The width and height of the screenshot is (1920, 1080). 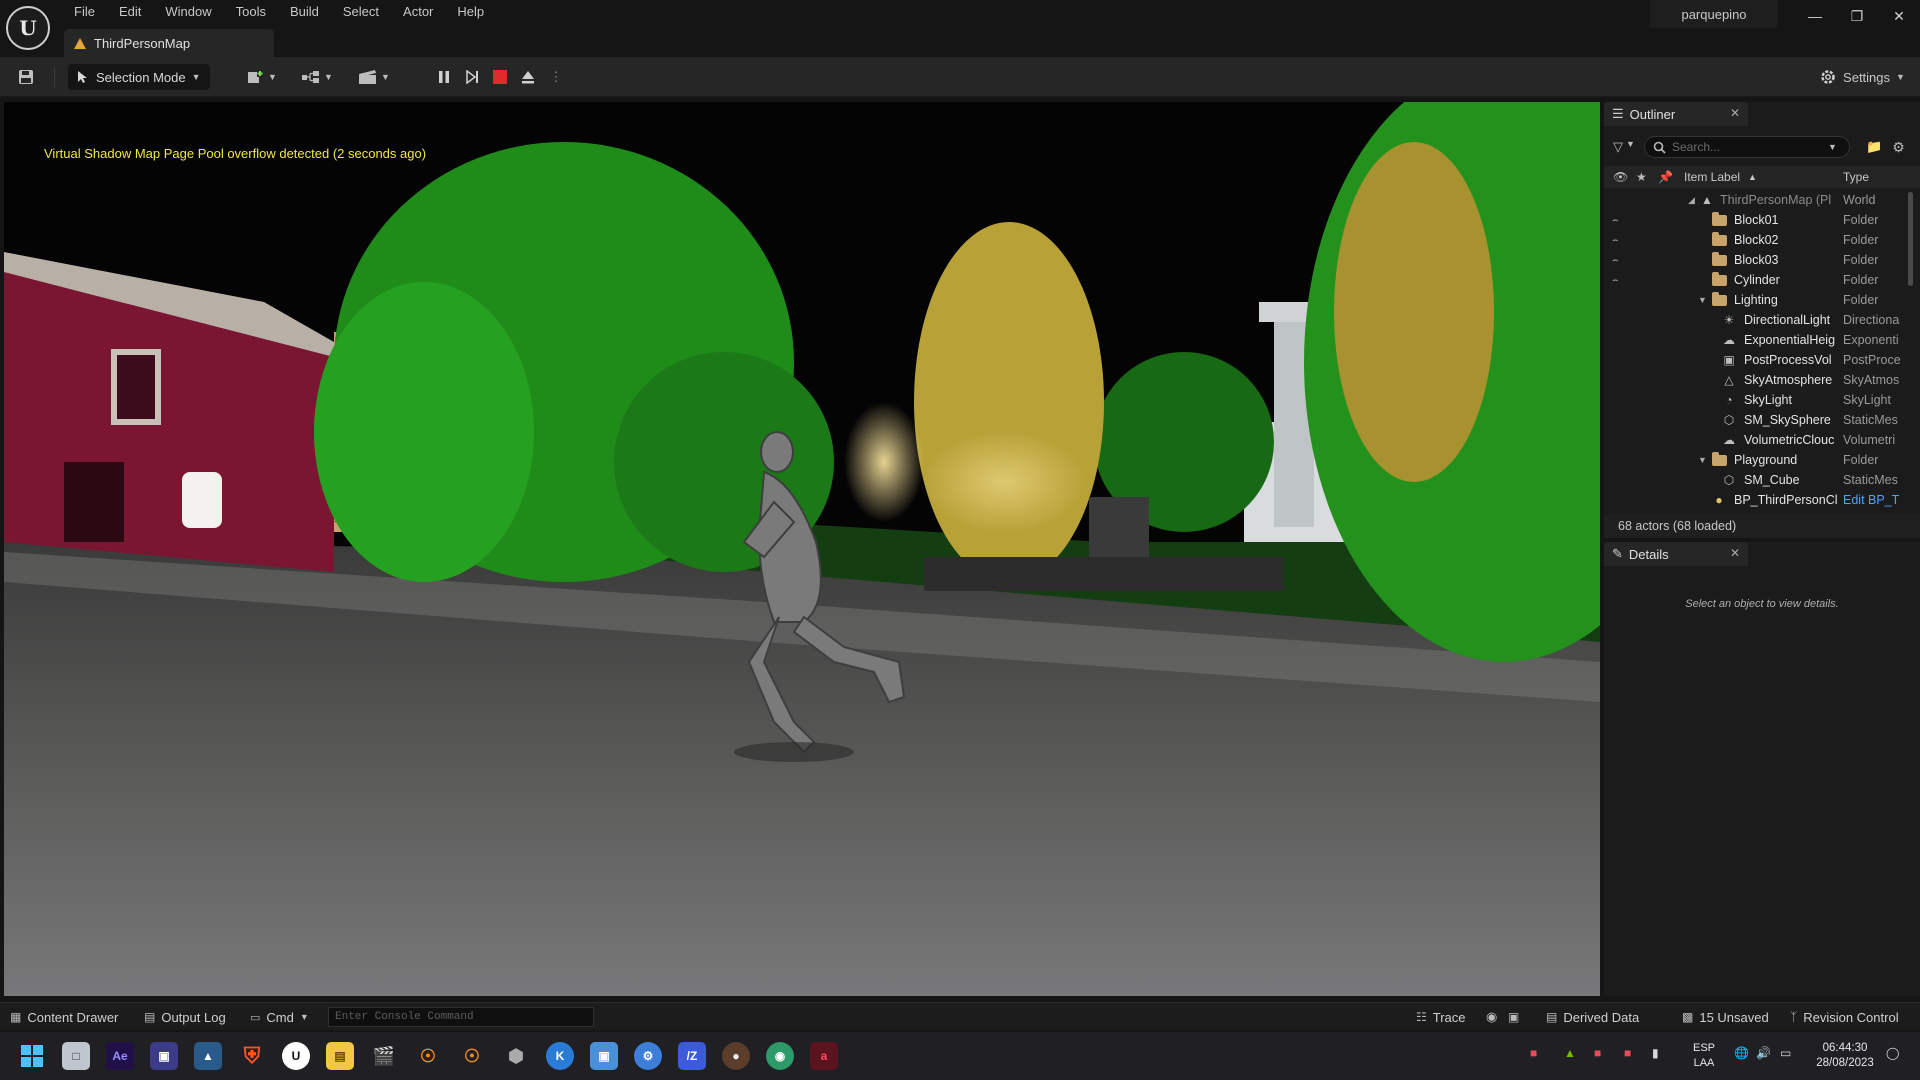 What do you see at coordinates (428, 1056) in the screenshot?
I see `blender-icon: ☉` at bounding box center [428, 1056].